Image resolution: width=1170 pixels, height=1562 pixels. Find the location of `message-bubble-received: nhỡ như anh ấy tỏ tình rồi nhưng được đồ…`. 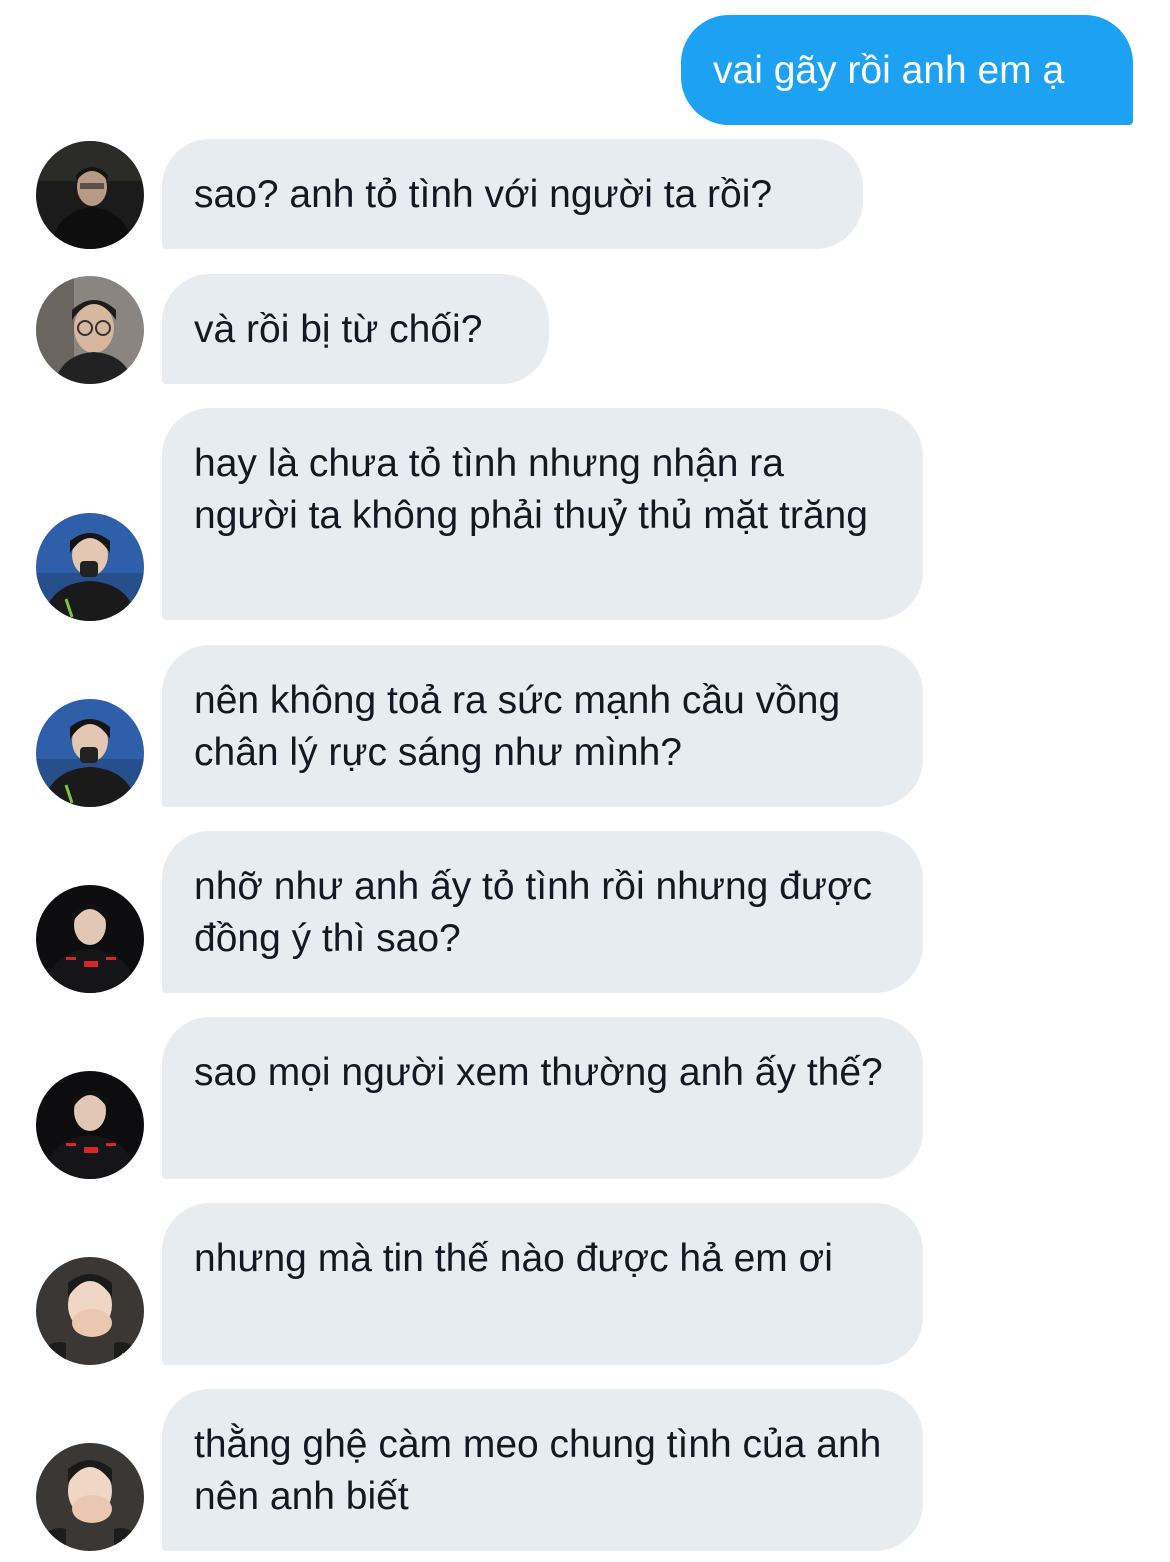

message-bubble-received: nhỡ như anh ấy tỏ tình rồi nhưng được đồ… is located at coordinates (542, 912).